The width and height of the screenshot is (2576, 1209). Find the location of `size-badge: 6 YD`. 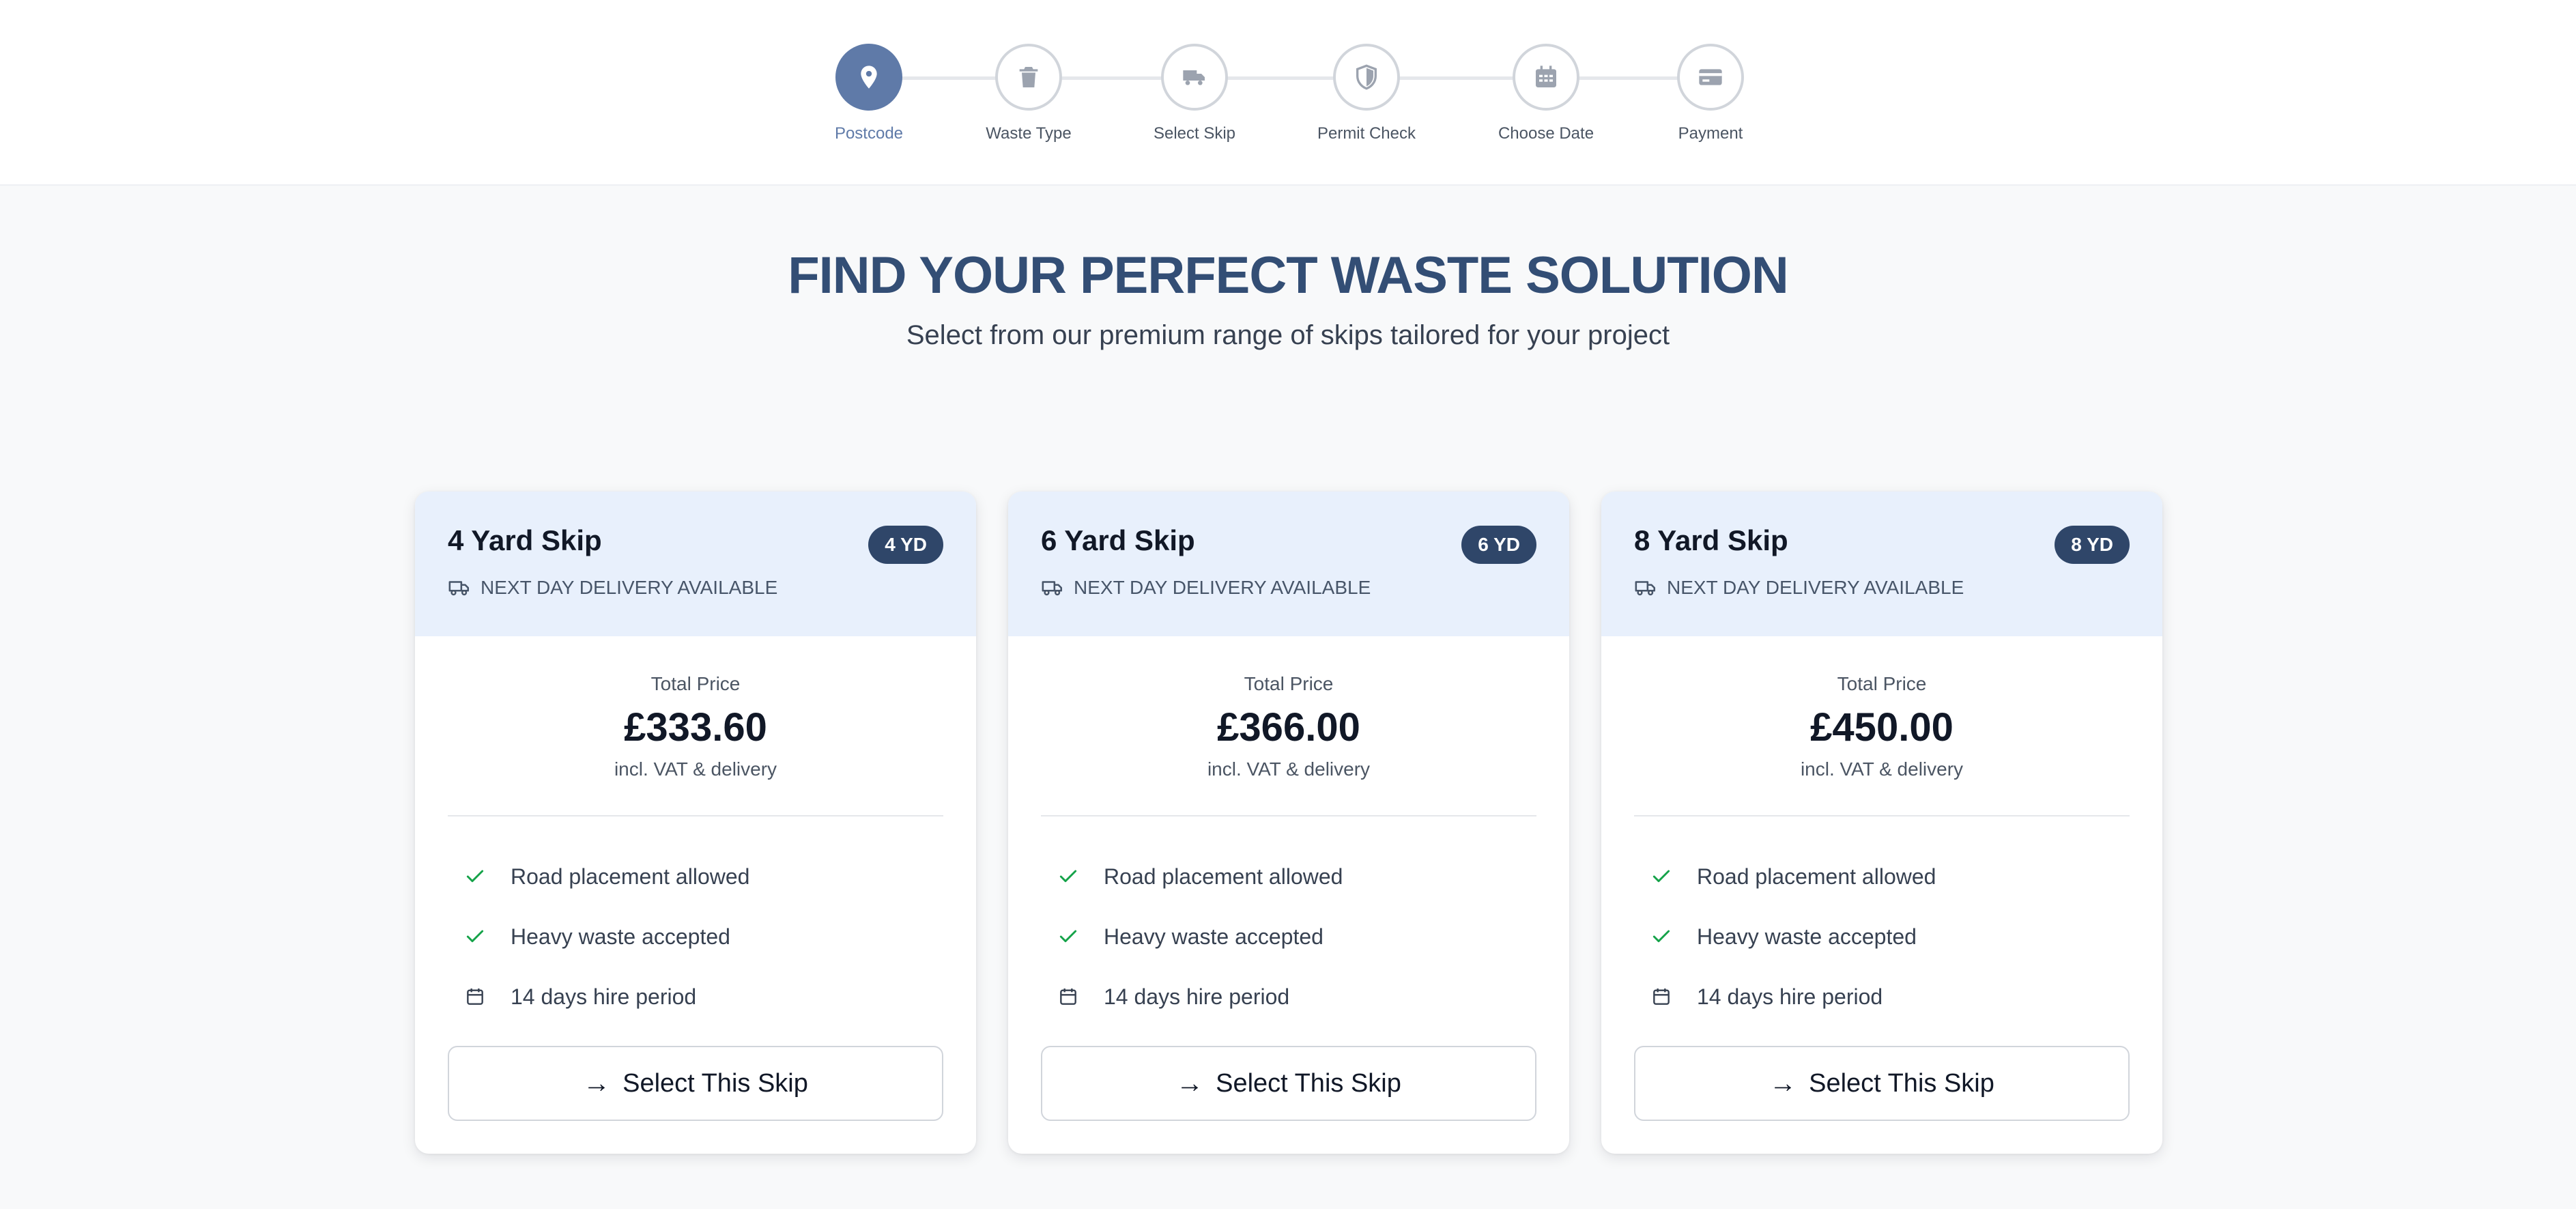

size-badge: 6 YD is located at coordinates (1498, 545).